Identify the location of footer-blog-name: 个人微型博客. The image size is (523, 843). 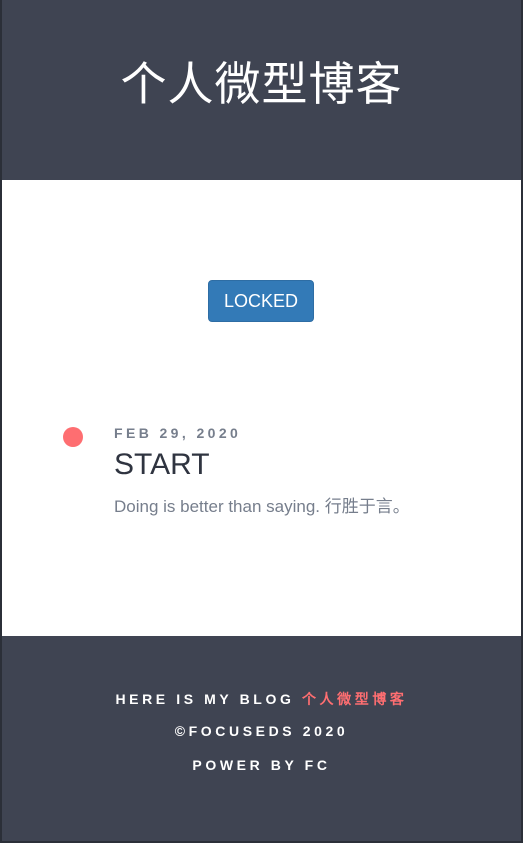
(355, 699).